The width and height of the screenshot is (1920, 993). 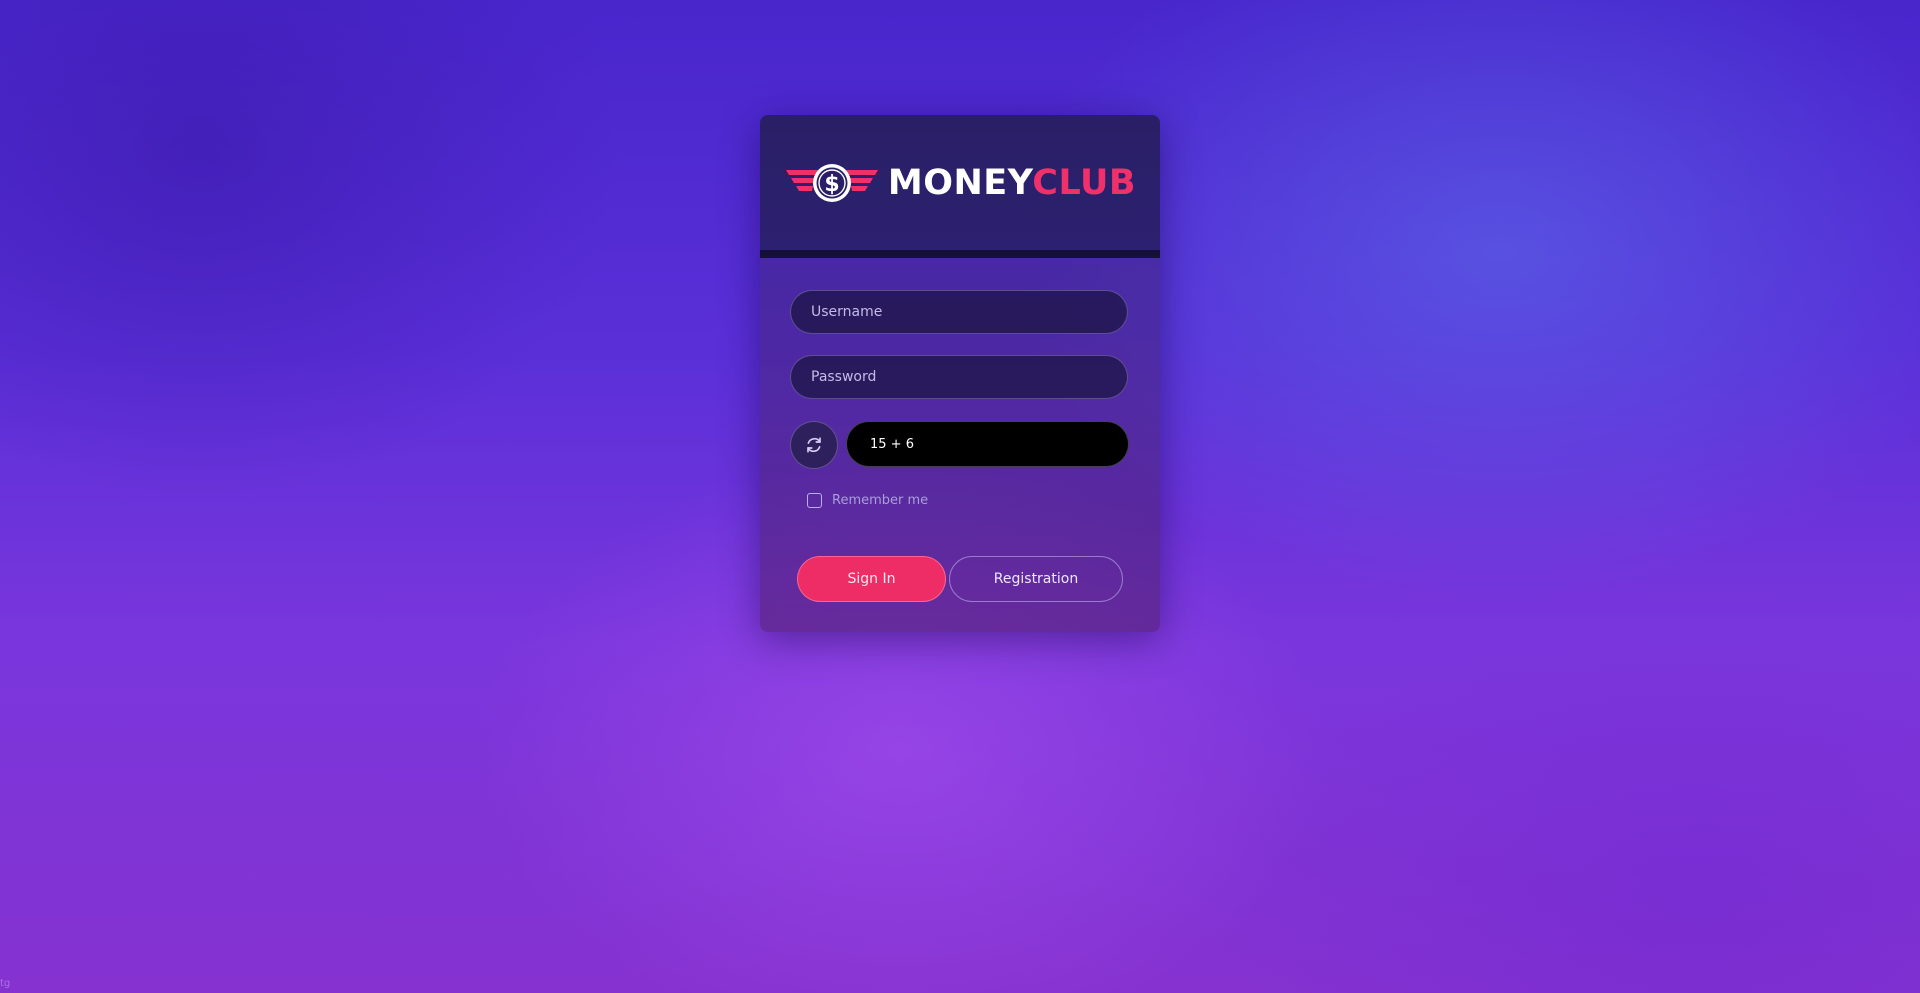 What do you see at coordinates (1084, 182) in the screenshot?
I see `brand-word-club: CLUB` at bounding box center [1084, 182].